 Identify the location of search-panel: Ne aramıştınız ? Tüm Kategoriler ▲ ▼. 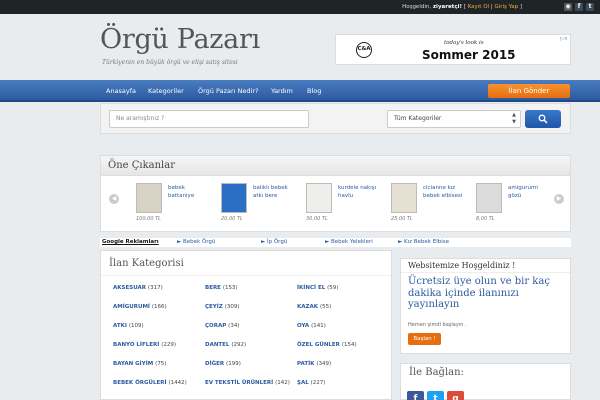
(335, 118).